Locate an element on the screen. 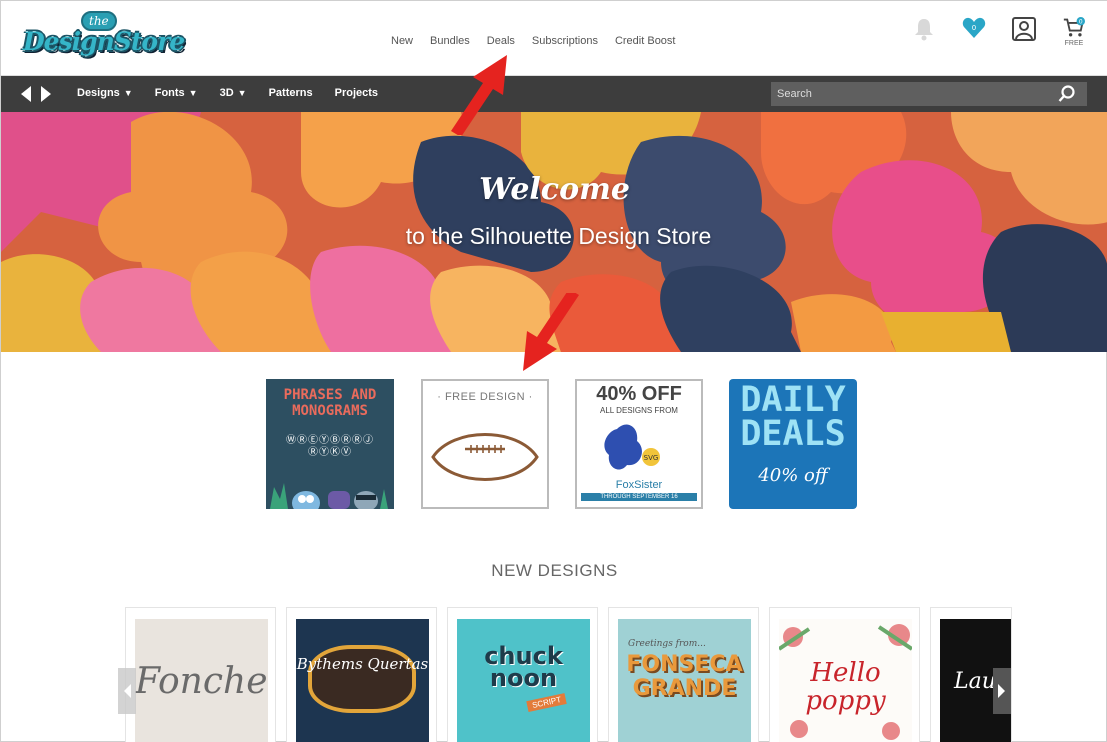 Image resolution: width=1107 pixels, height=742 pixels. promo-phrases-title1: PHRASES AND is located at coordinates (330, 395).